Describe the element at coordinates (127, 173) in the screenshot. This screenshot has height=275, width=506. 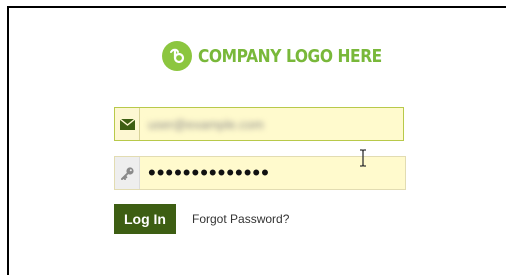
I see `key-icon` at that location.